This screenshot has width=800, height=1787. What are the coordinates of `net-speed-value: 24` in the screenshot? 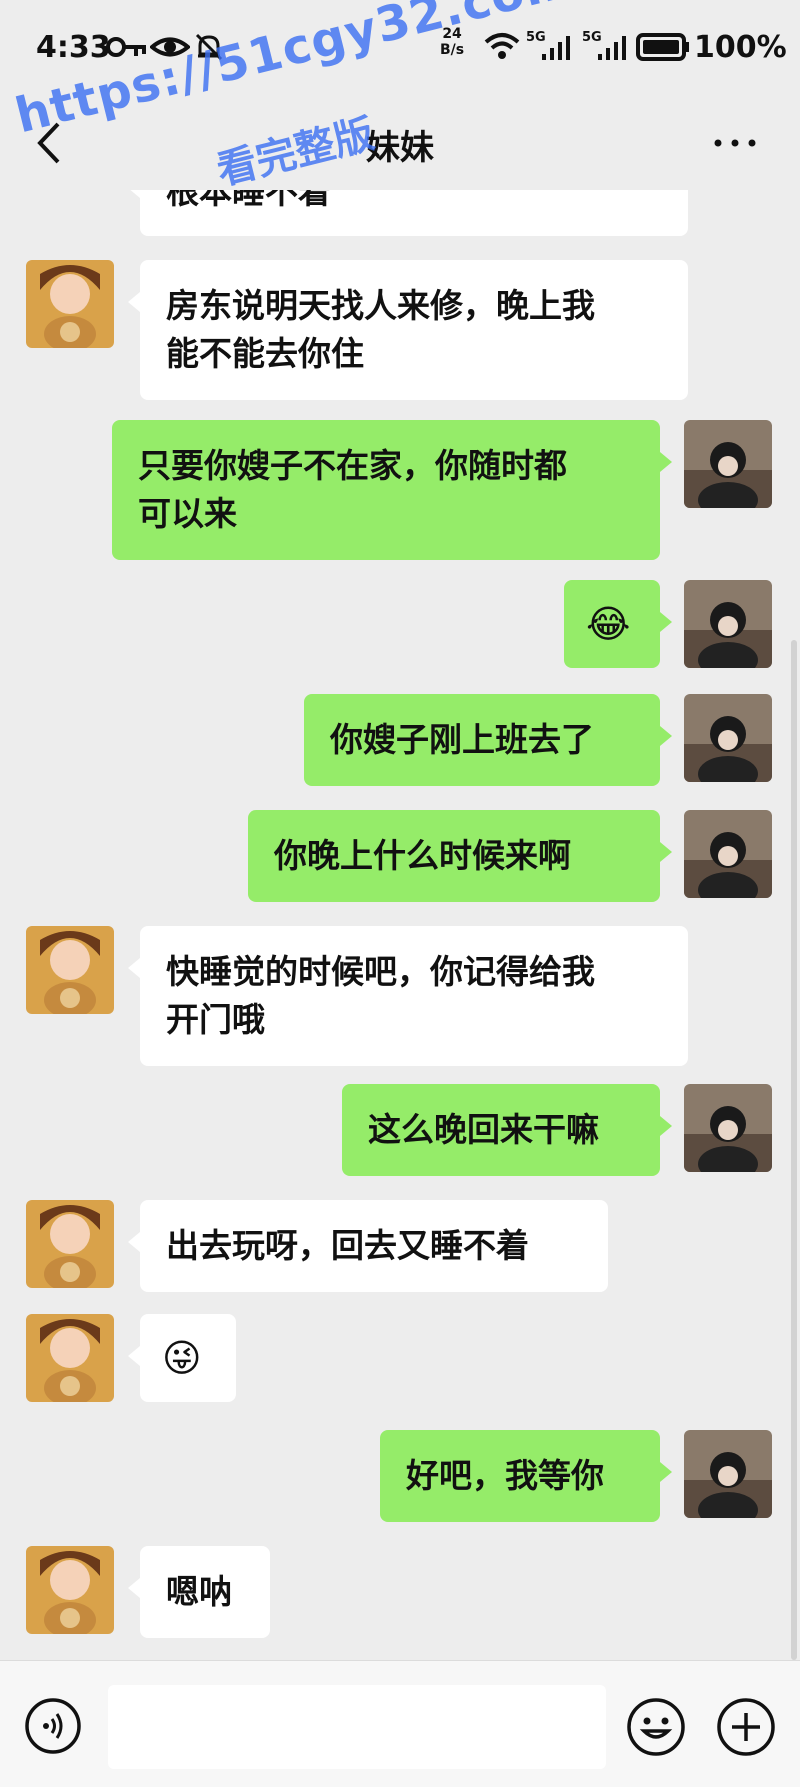 It's located at (452, 34).